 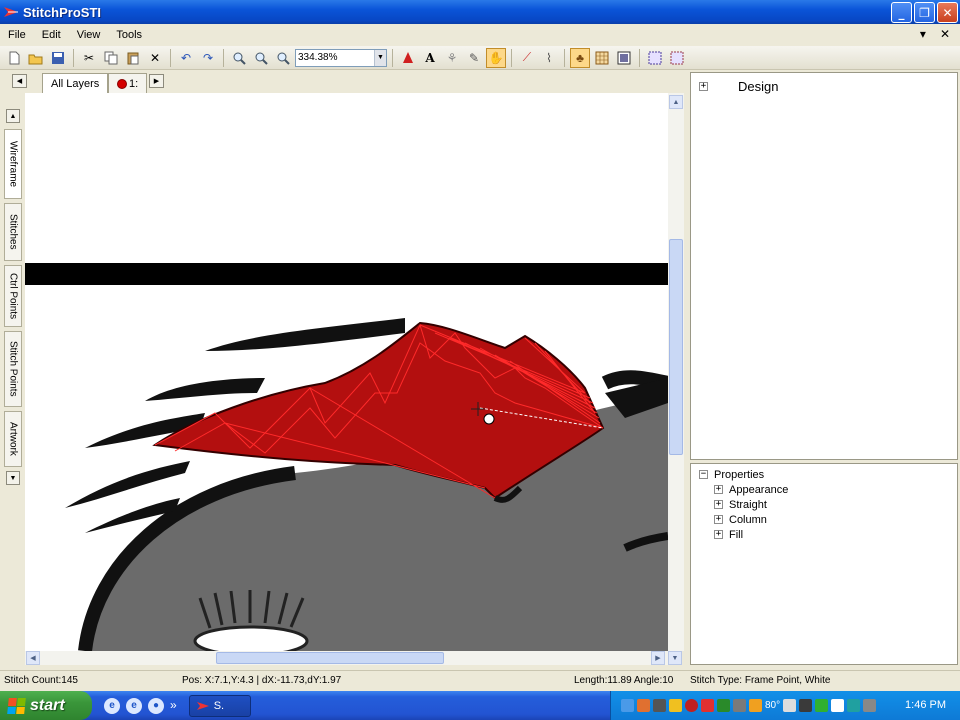 What do you see at coordinates (835, 504) in the screenshot?
I see `tree-node-straight: + Straight` at bounding box center [835, 504].